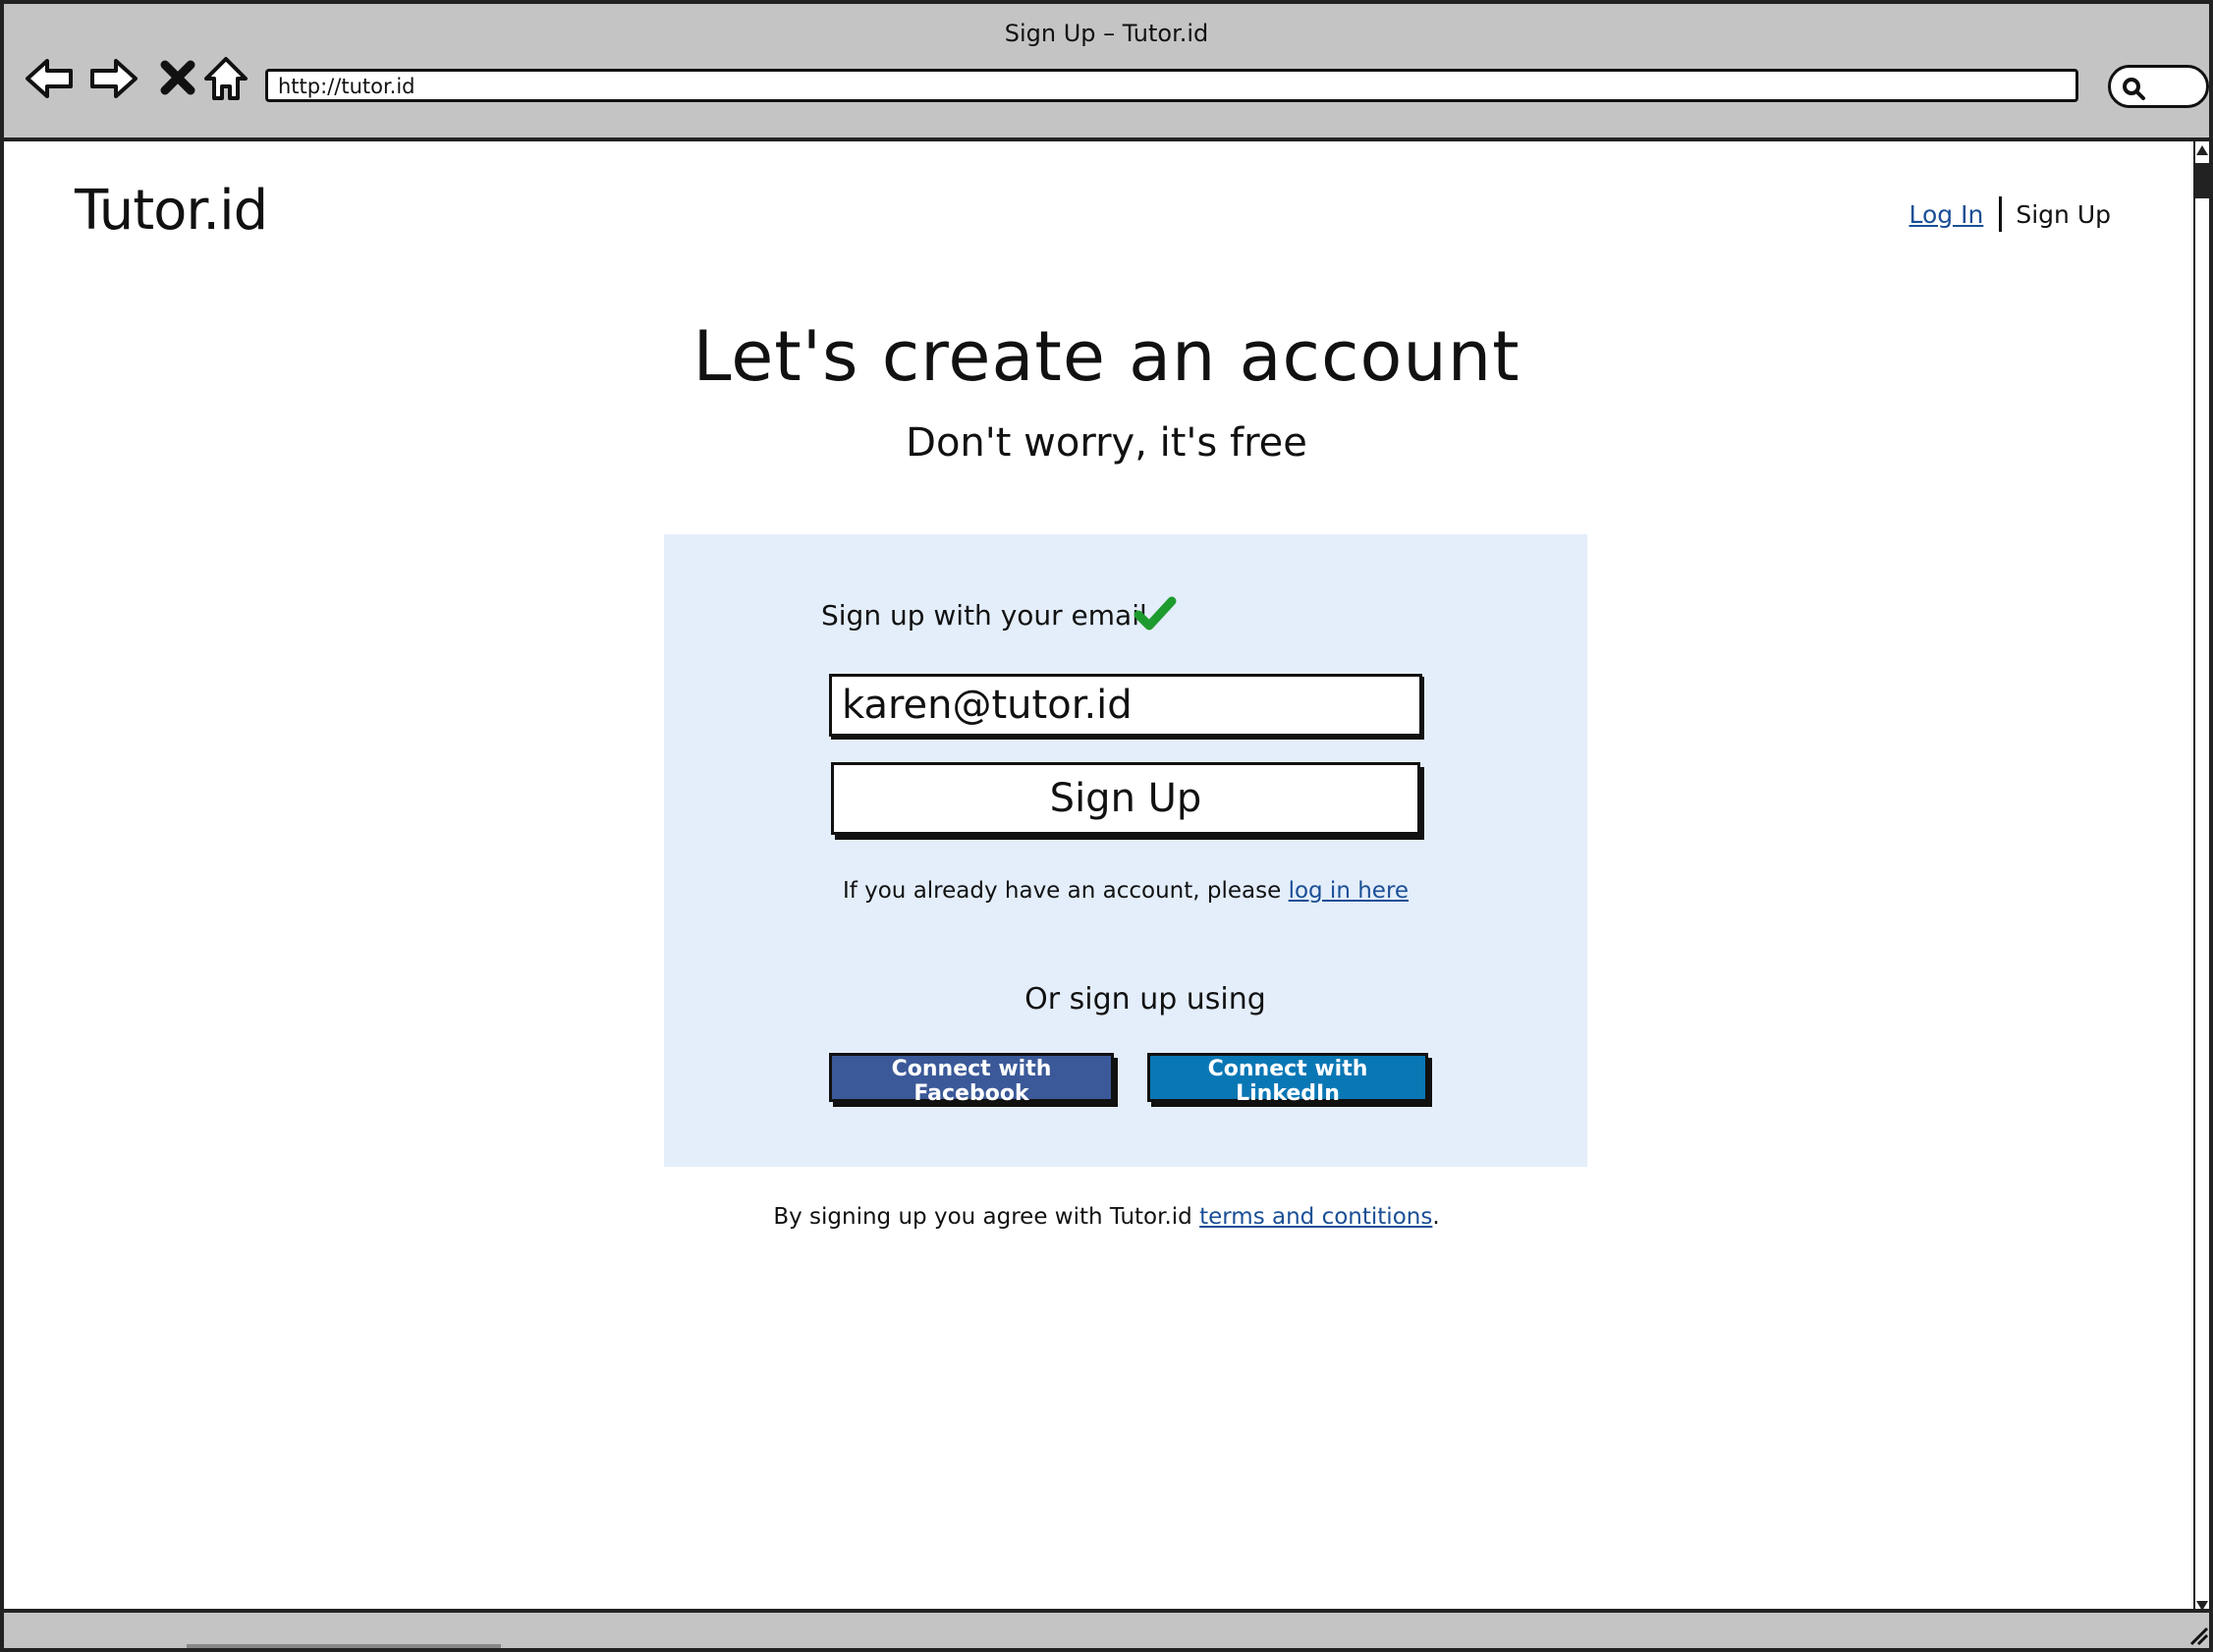 The height and width of the screenshot is (1652, 2213). What do you see at coordinates (1315, 1217) in the screenshot?
I see `terms-link: terms and contitions` at bounding box center [1315, 1217].